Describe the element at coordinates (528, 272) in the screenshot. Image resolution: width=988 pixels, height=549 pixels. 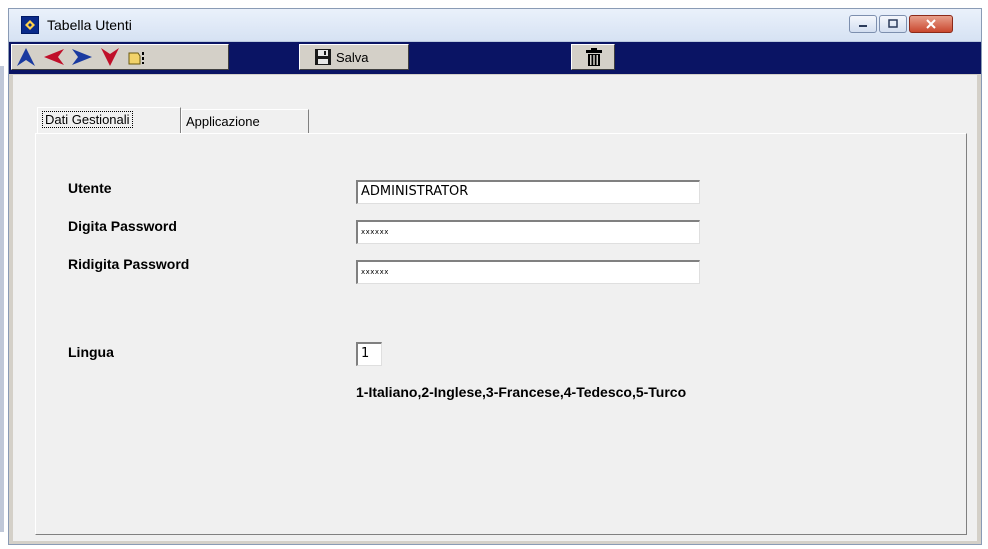
I see `repassword-field: xxxxxx` at that location.